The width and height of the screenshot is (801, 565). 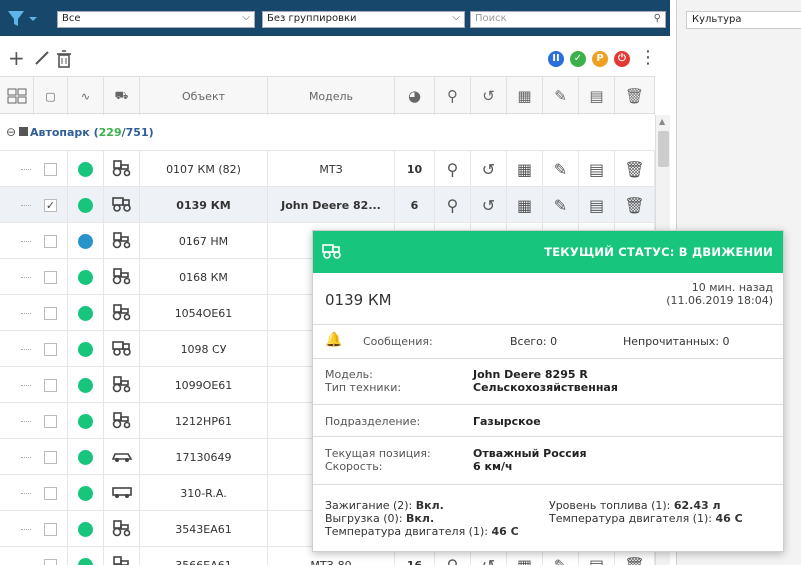 I want to click on object-cell: 0167 НМ, so click(x=204, y=241).